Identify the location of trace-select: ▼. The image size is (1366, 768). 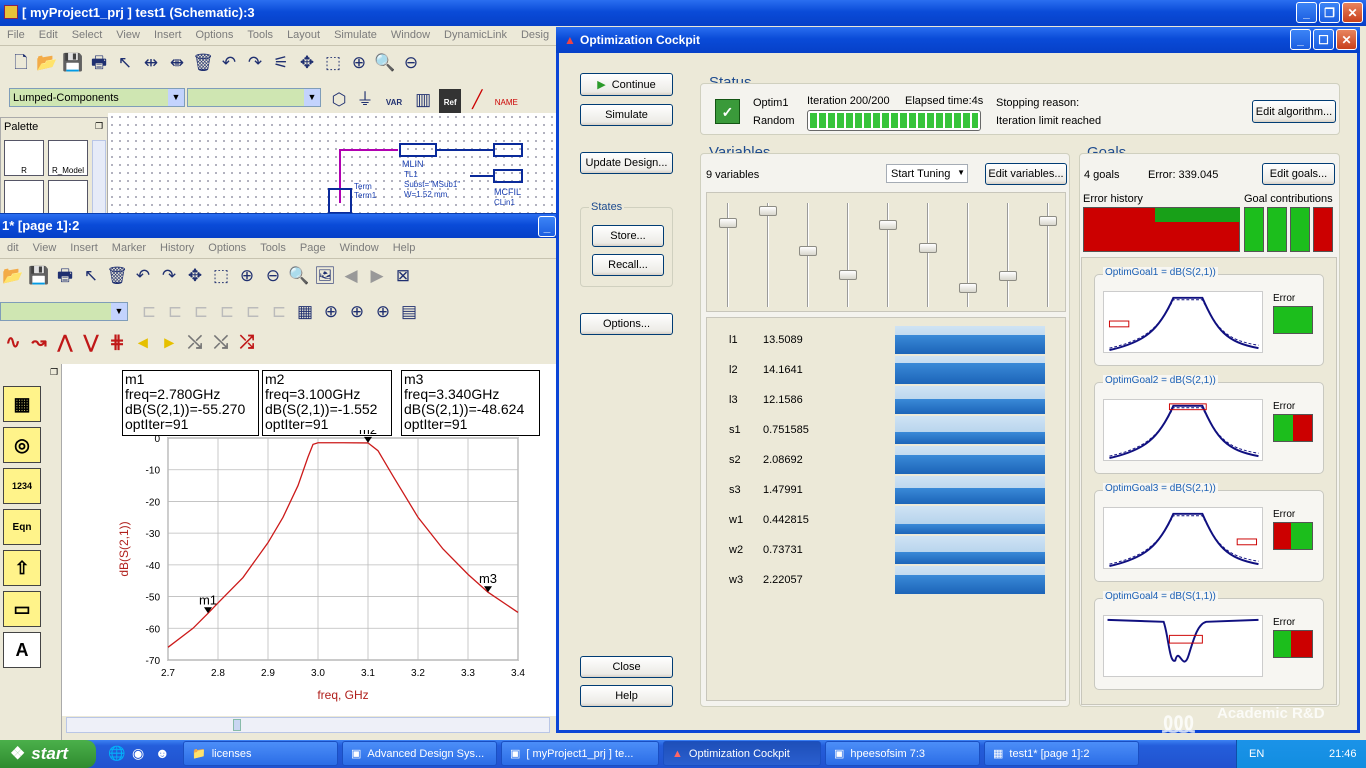
(64, 311).